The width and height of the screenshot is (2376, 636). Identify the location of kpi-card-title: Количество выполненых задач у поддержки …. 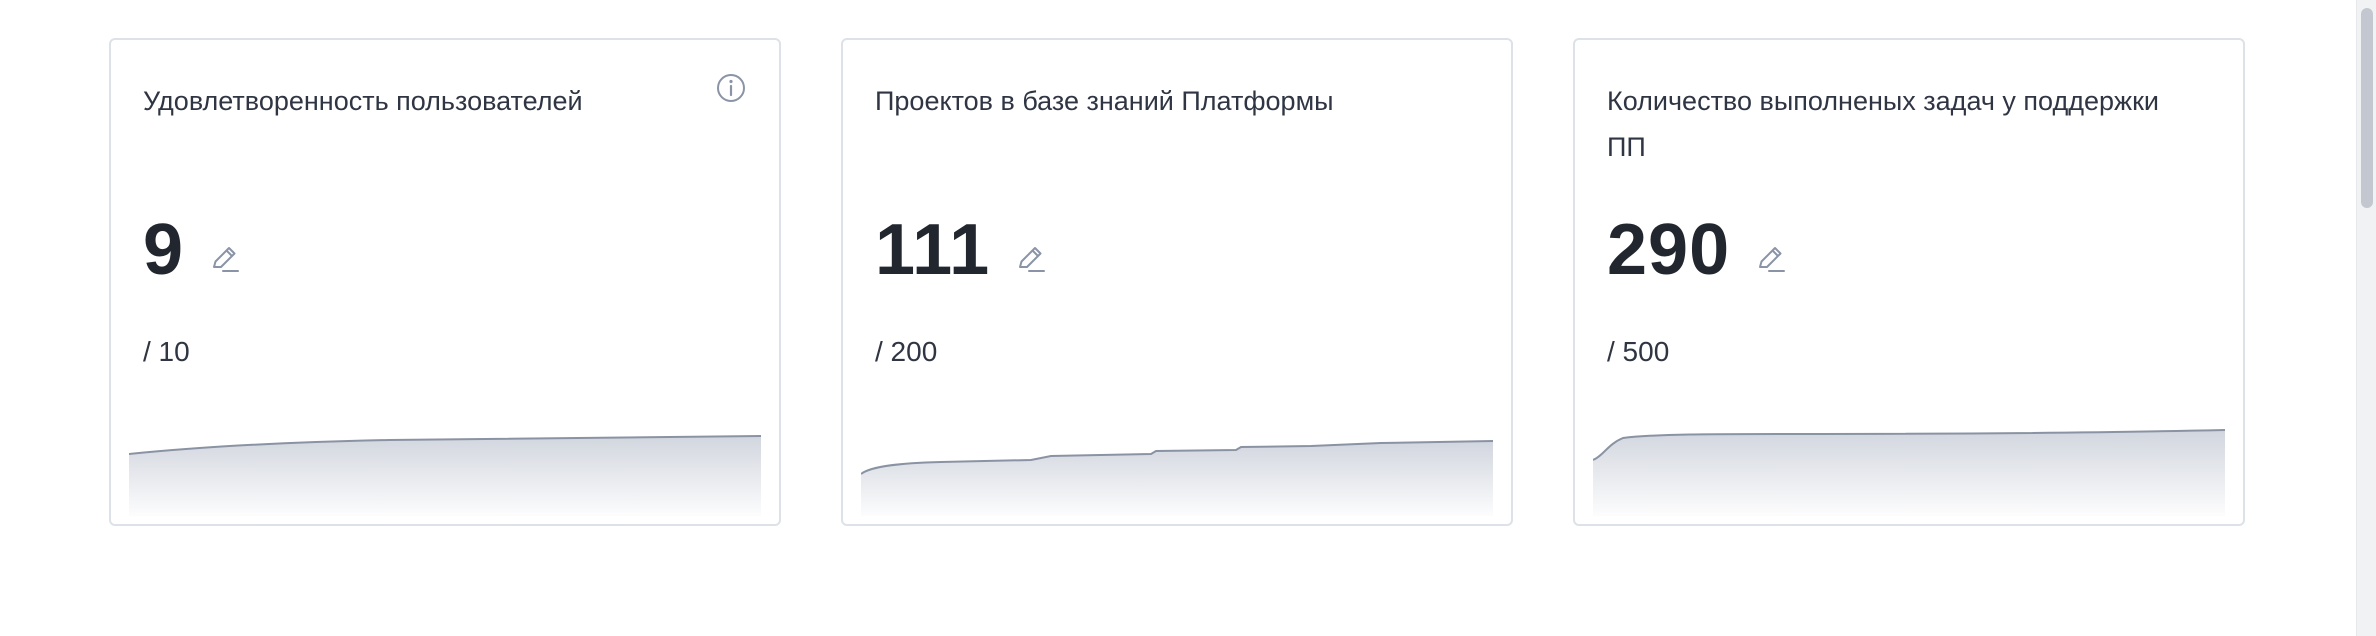
(1883, 124).